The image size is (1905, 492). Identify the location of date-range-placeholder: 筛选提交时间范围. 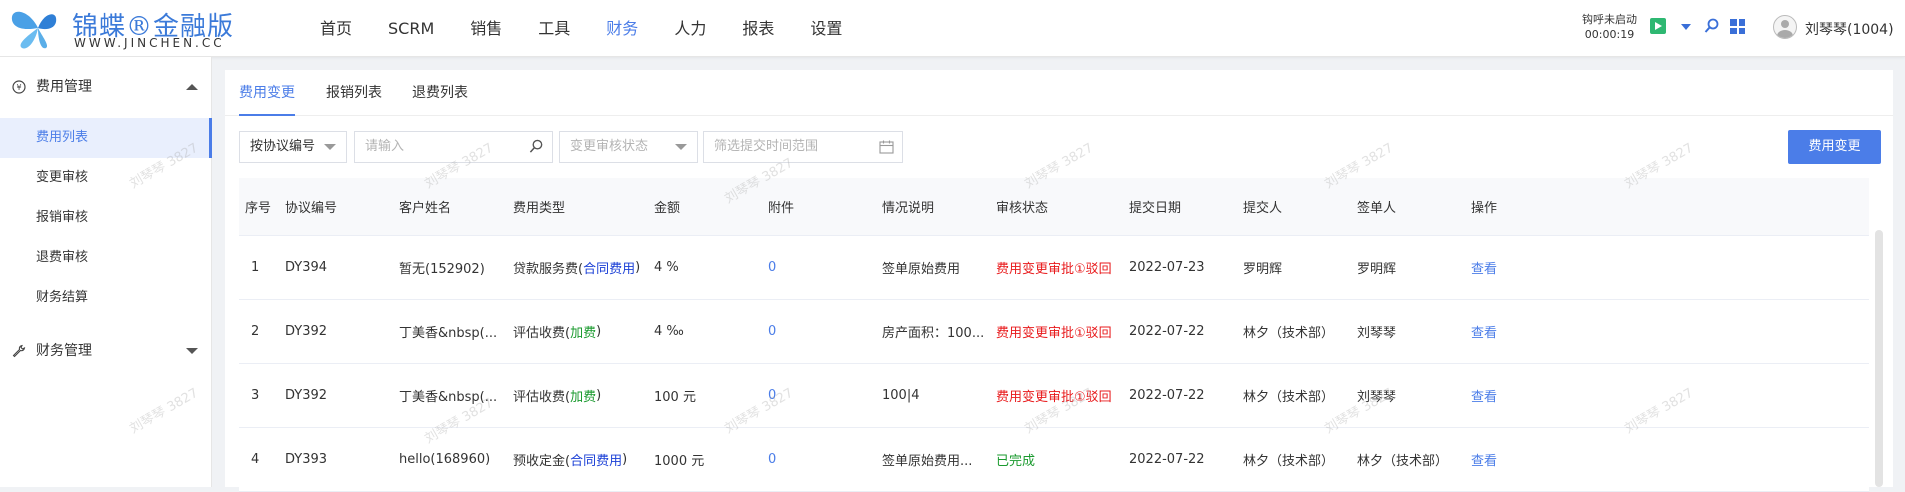
(766, 146).